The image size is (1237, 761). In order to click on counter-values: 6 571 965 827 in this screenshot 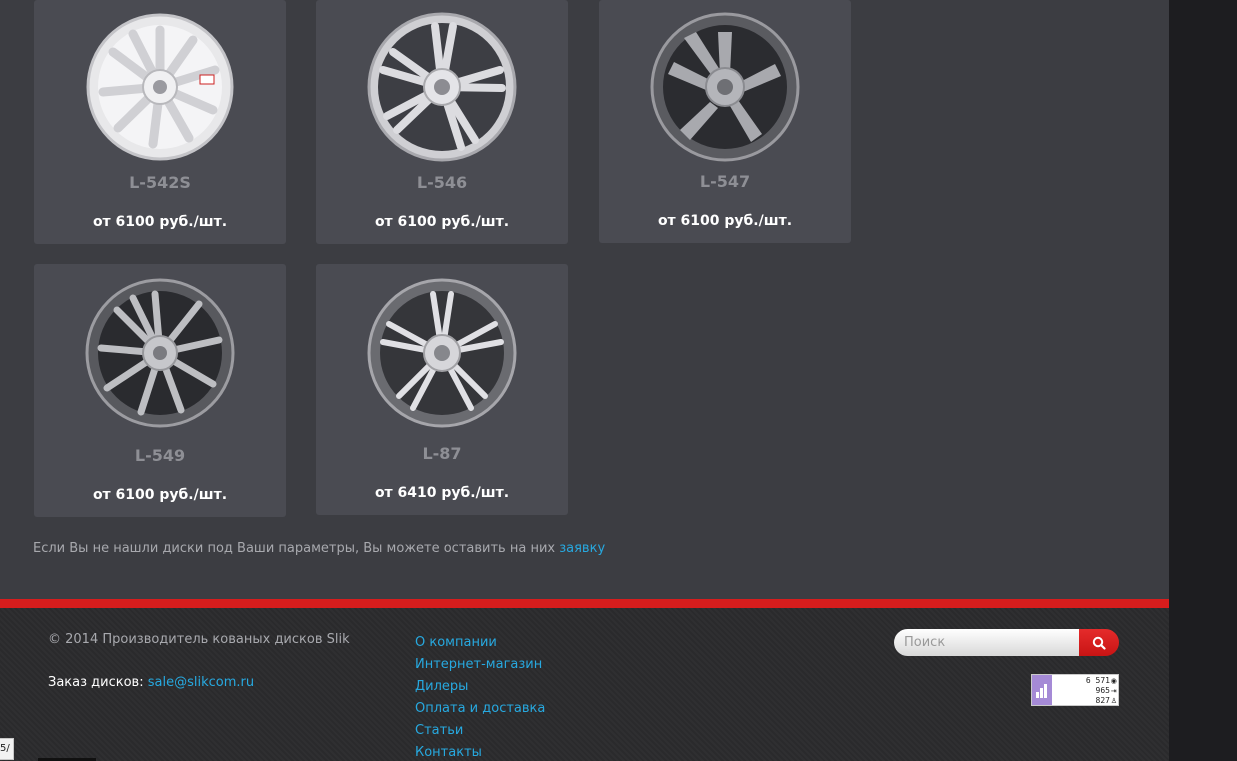, I will do `click(1098, 691)`.